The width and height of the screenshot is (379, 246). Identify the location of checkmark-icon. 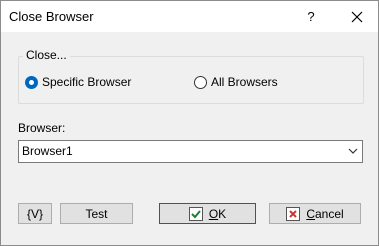
(195, 213).